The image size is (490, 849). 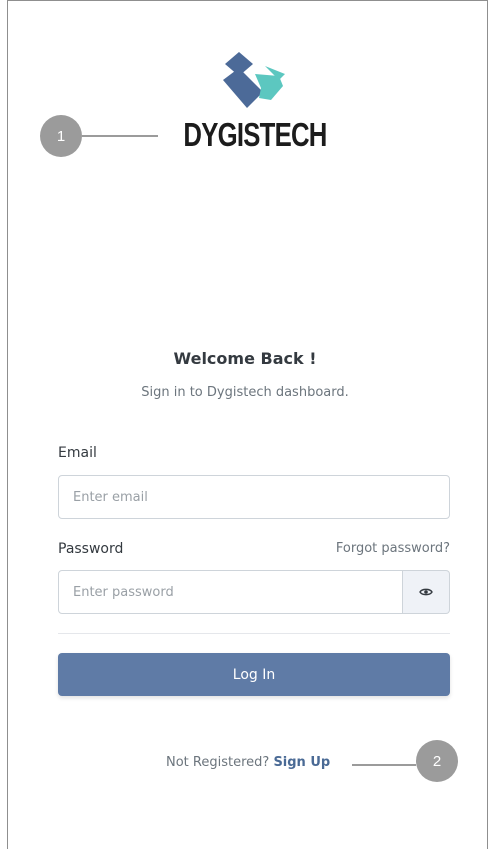 I want to click on callout-2-line, so click(x=384, y=765).